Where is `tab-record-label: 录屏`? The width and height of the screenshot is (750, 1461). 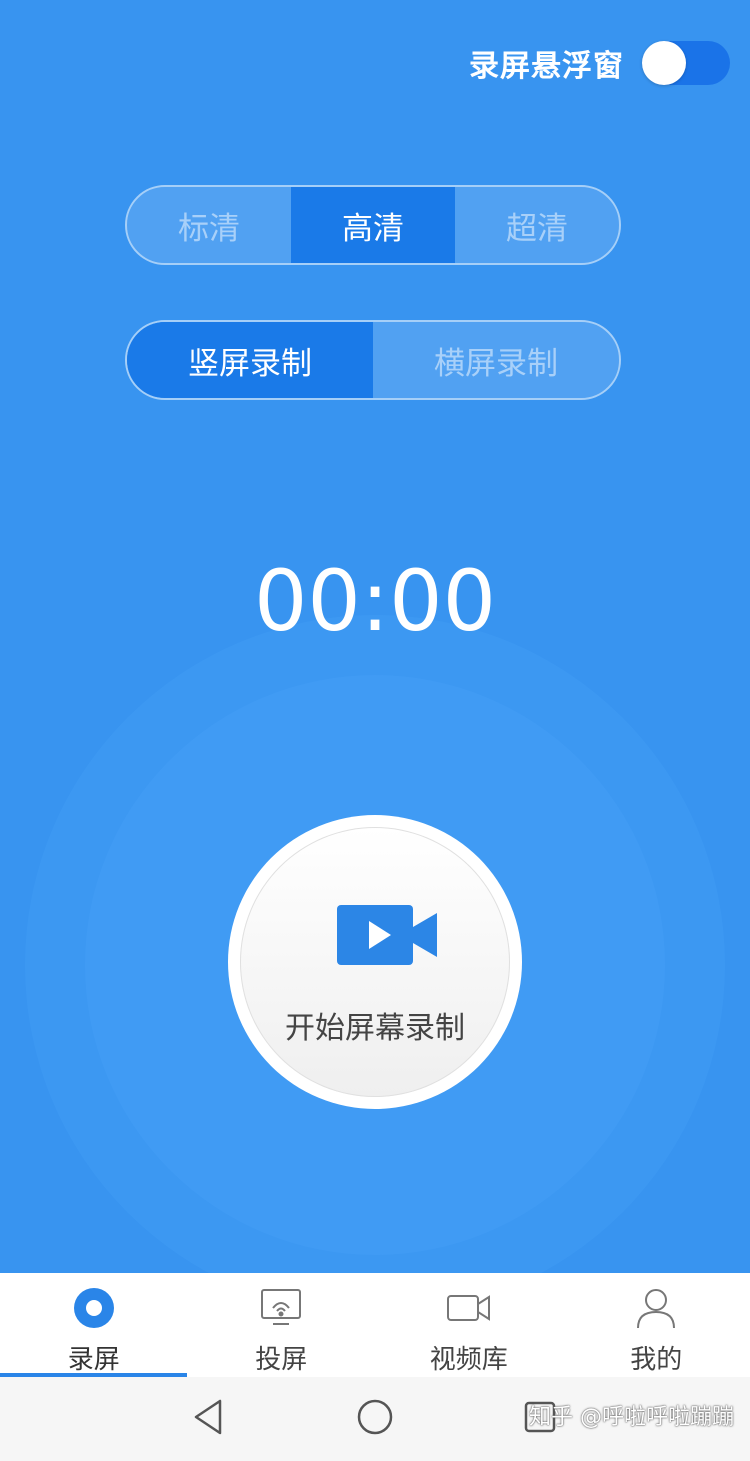 tab-record-label: 录屏 is located at coordinates (93, 1360).